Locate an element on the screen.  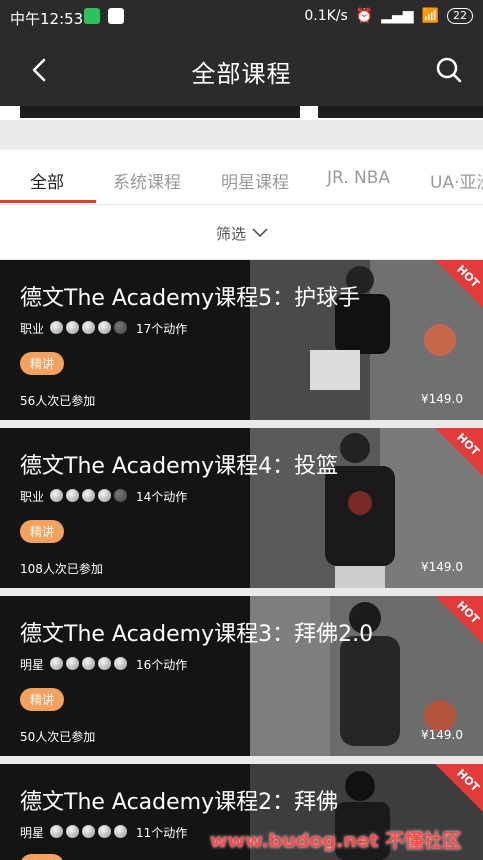
participant-count: 108人次已参加 is located at coordinates (61, 569).